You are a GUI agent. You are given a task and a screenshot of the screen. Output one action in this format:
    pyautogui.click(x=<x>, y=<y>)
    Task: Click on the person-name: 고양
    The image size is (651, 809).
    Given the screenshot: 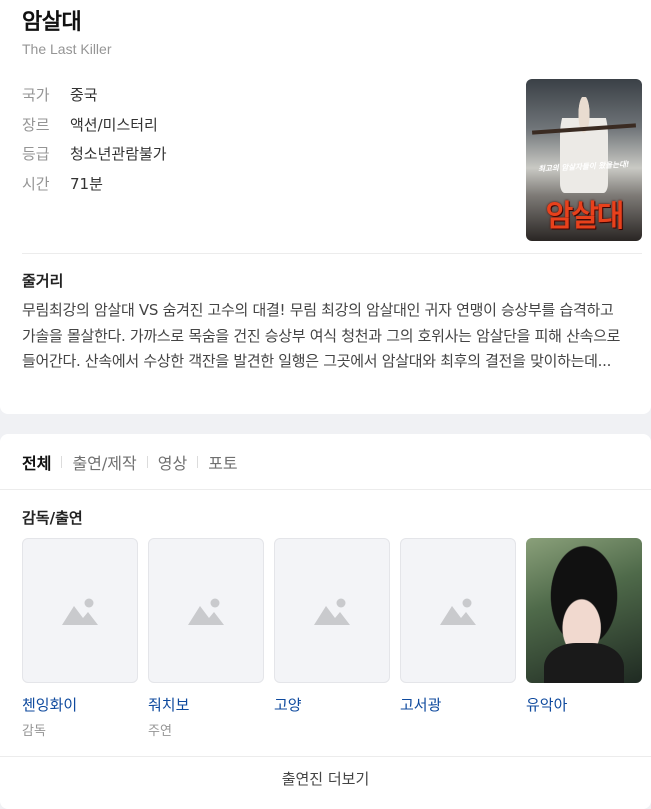 What is the action you would take?
    pyautogui.click(x=332, y=704)
    